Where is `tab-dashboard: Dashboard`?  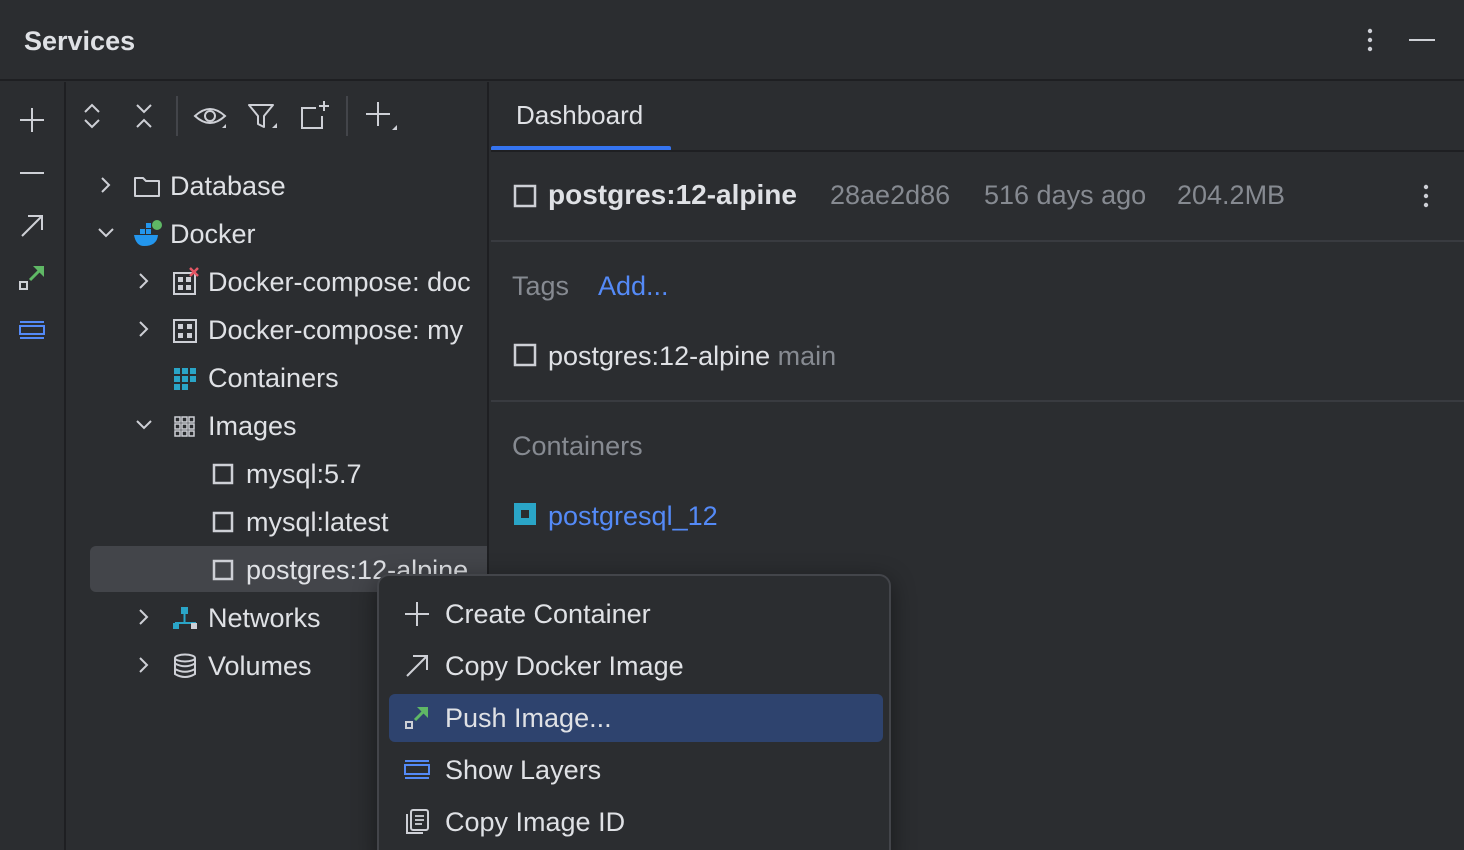
tab-dashboard: Dashboard is located at coordinates (581, 117).